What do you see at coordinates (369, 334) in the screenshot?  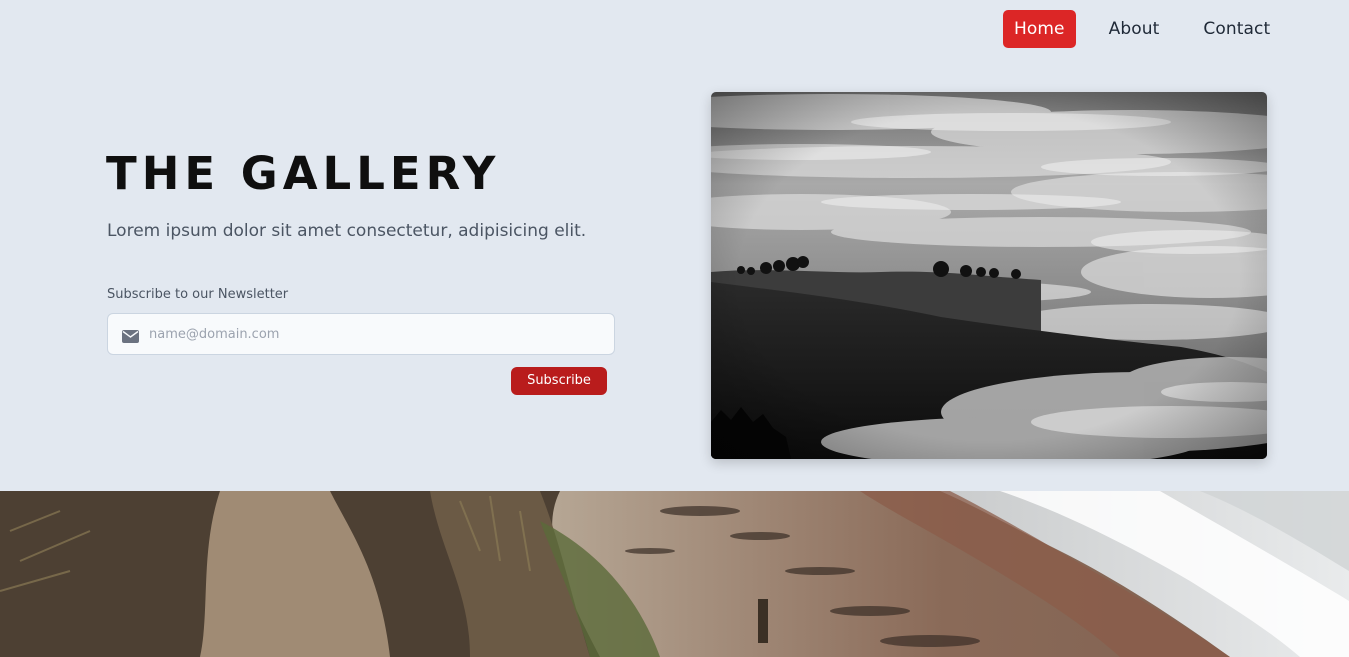 I see `email-input` at bounding box center [369, 334].